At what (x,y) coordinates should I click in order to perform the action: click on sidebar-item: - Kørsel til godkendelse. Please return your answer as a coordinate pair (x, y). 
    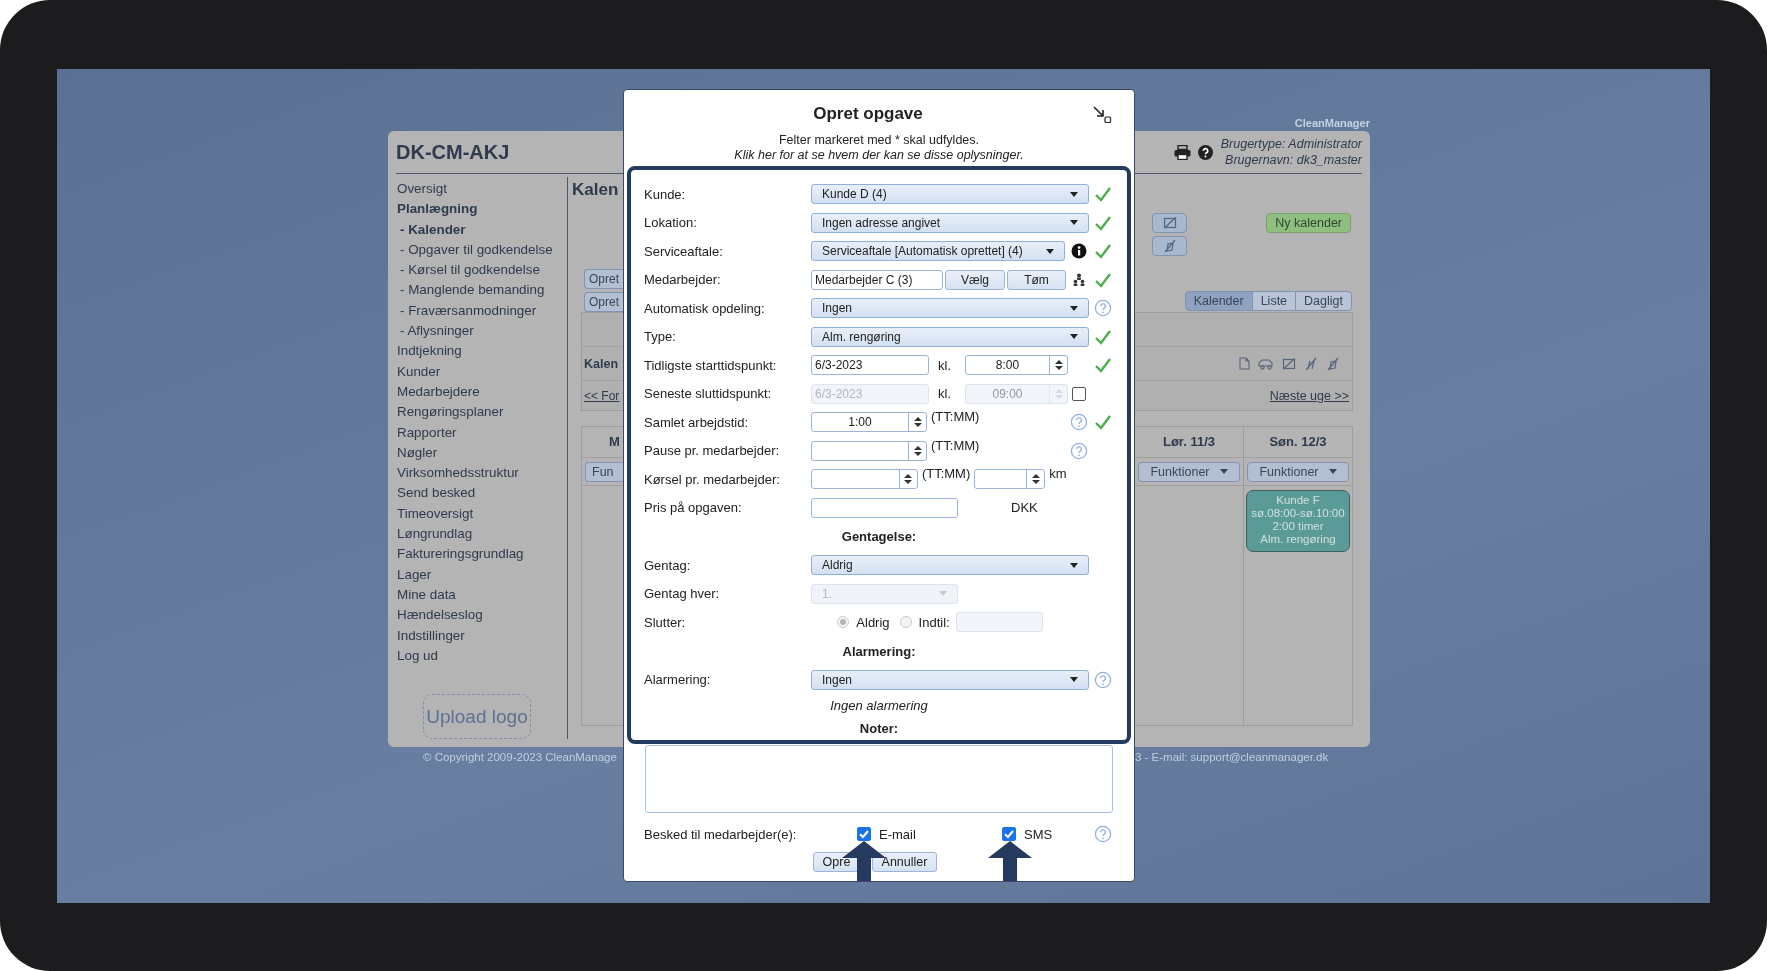
    Looking at the image, I should click on (468, 270).